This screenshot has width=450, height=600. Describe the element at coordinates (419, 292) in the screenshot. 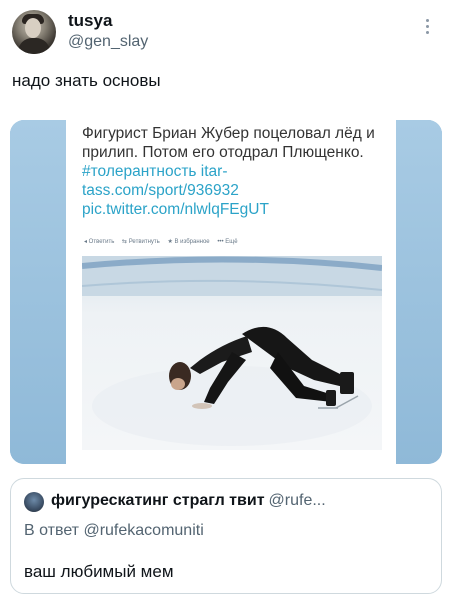

I see `media-background-right` at that location.